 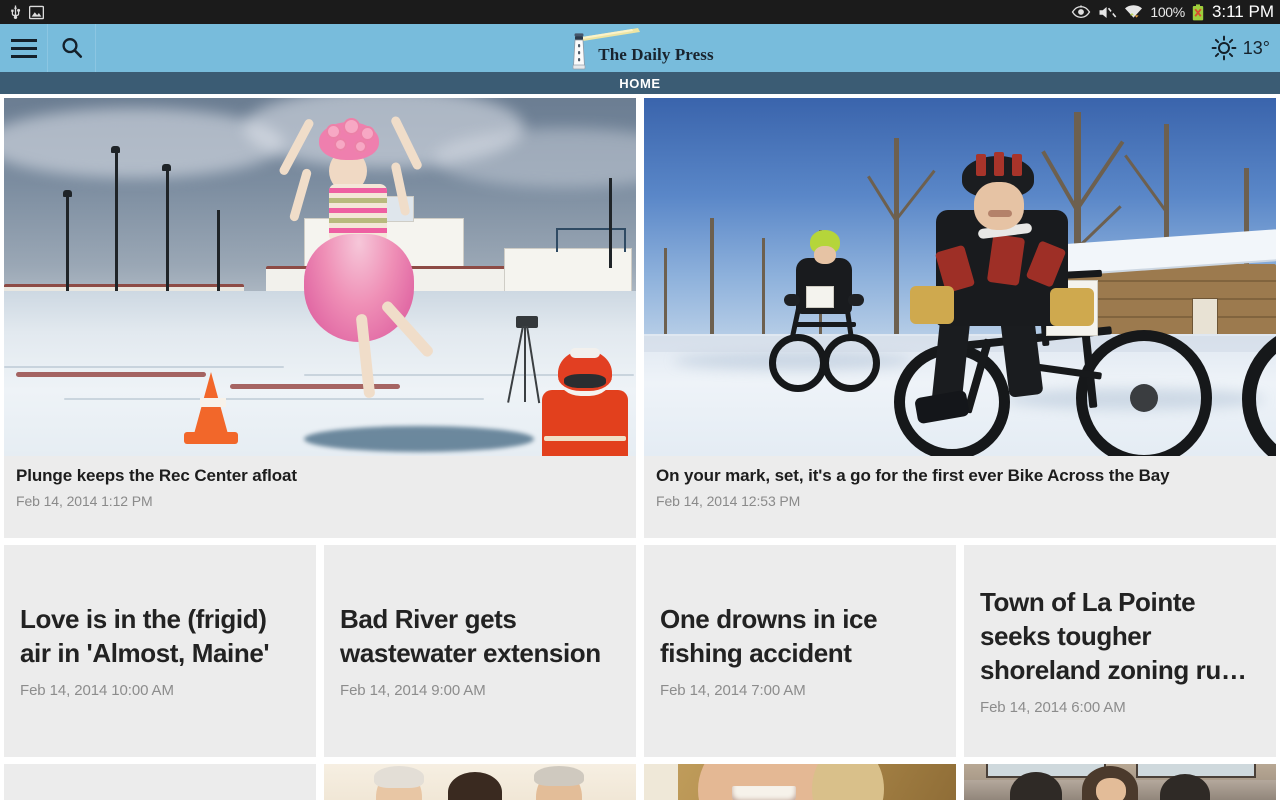 I want to click on app-bar: The Daily Press 13°, so click(x=640, y=48).